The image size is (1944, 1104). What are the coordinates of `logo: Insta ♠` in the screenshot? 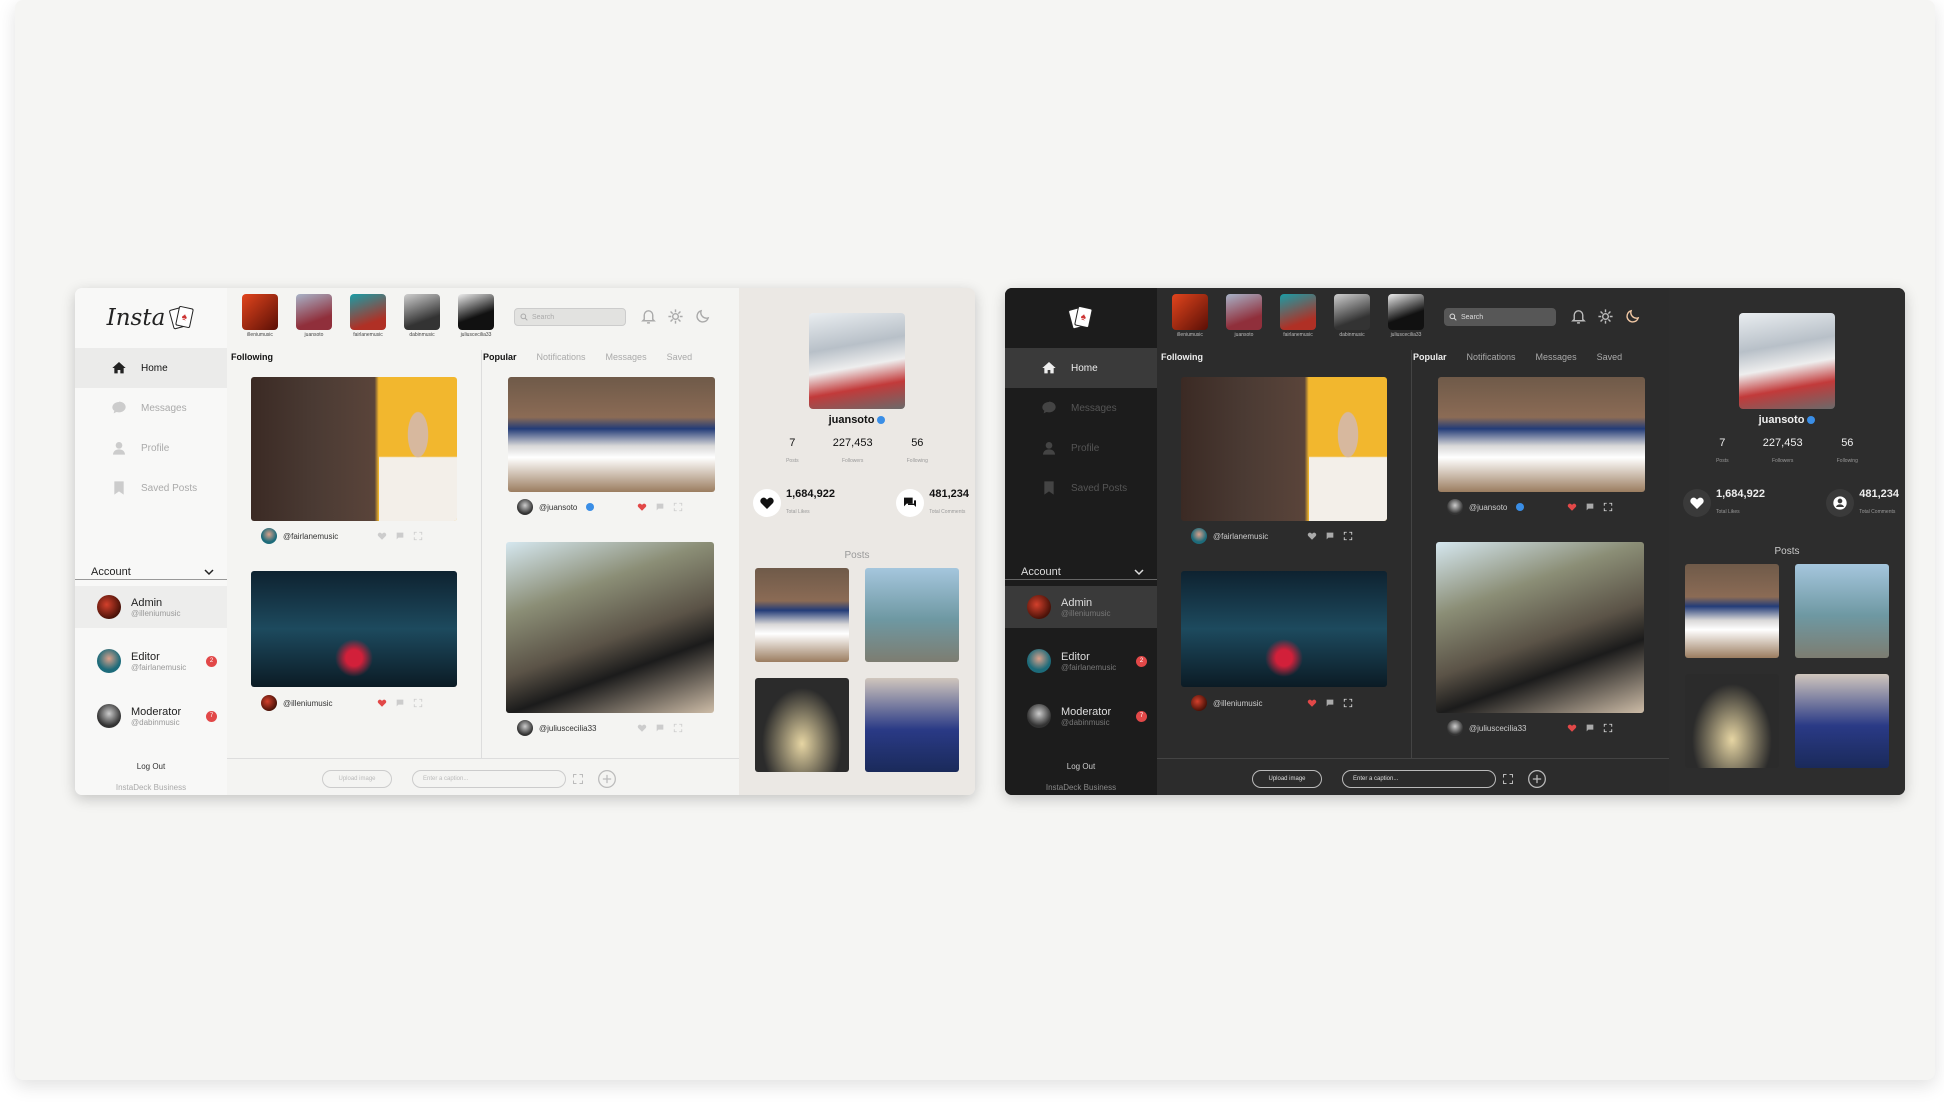 It's located at (151, 318).